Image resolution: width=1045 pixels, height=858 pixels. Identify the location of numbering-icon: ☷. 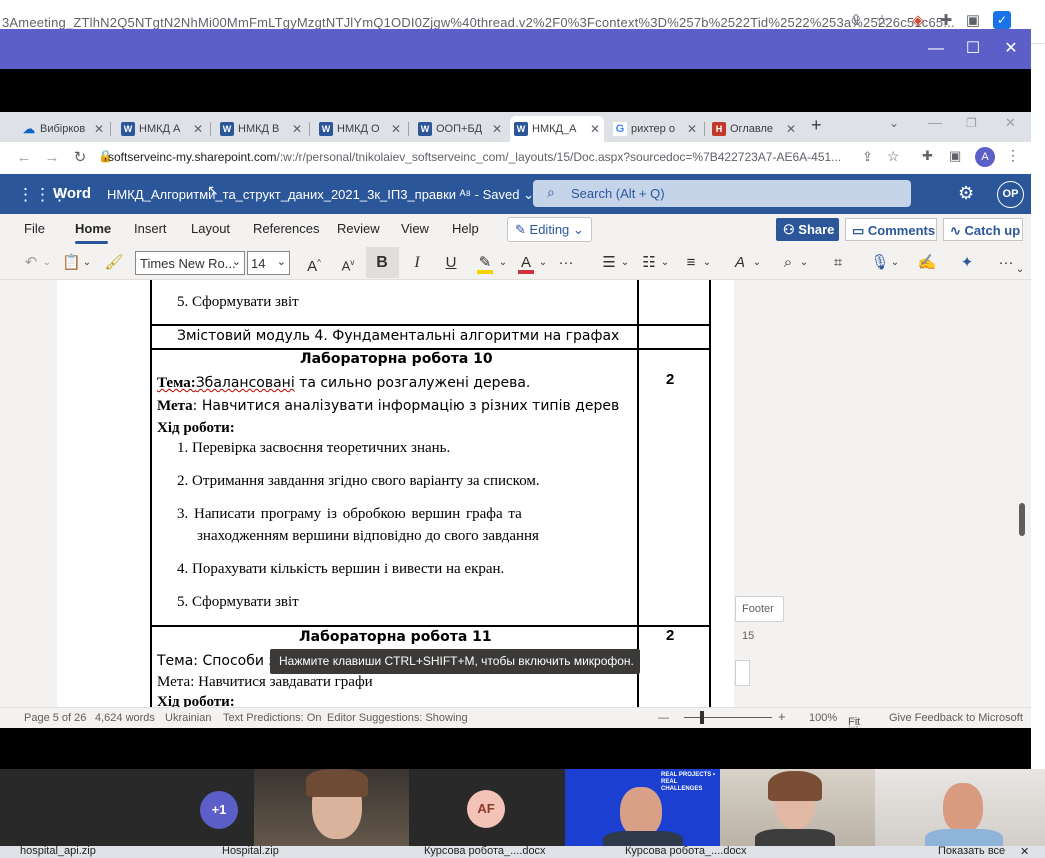
(649, 263).